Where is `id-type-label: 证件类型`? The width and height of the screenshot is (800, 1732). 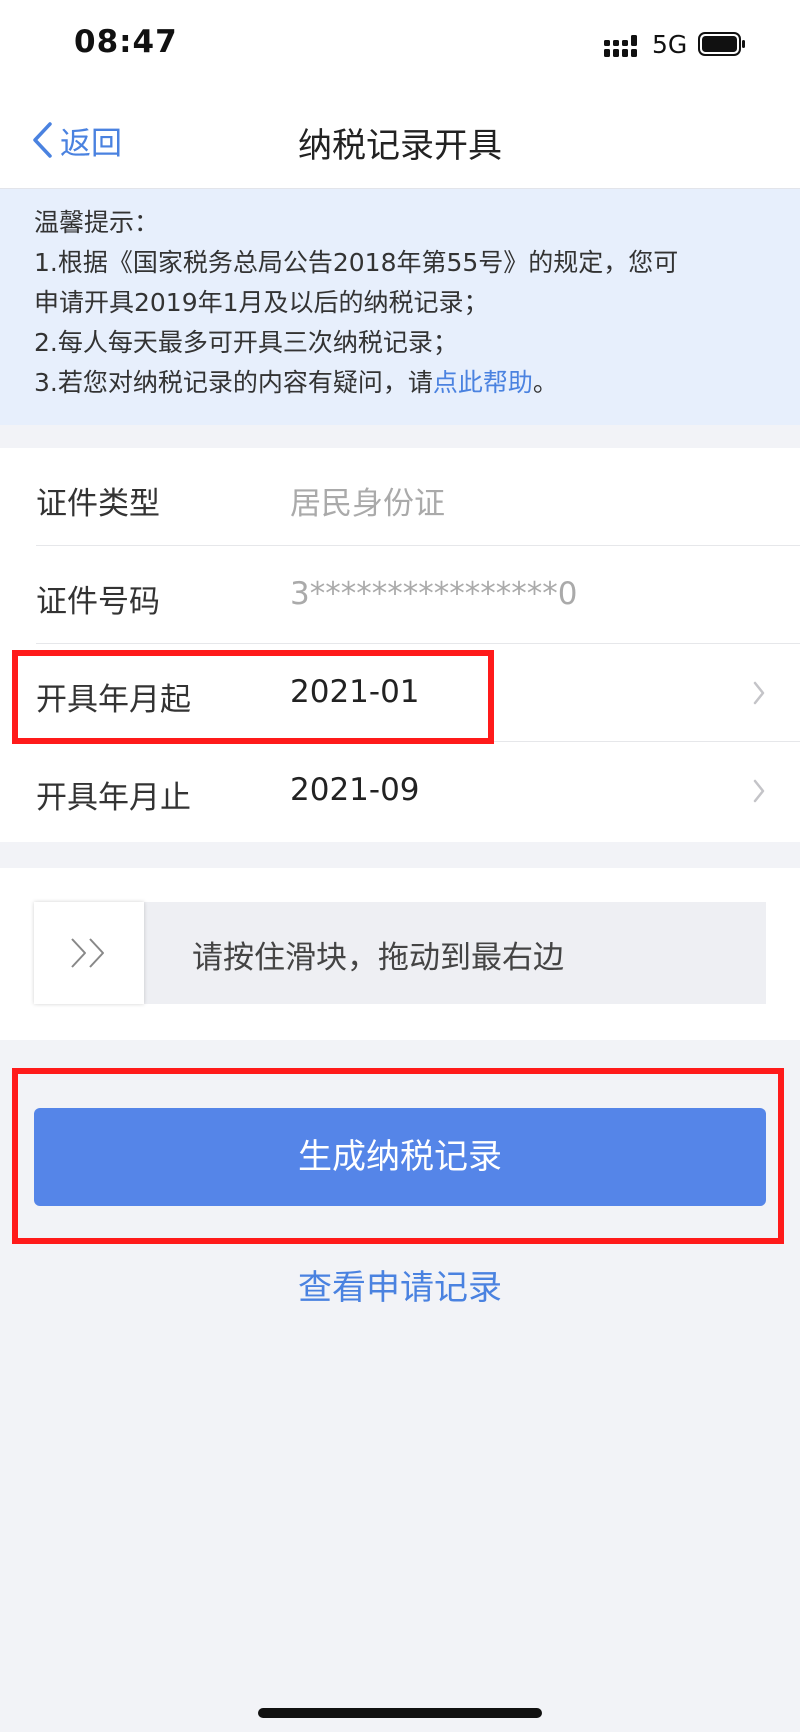
id-type-label: 证件类型 is located at coordinates (98, 504).